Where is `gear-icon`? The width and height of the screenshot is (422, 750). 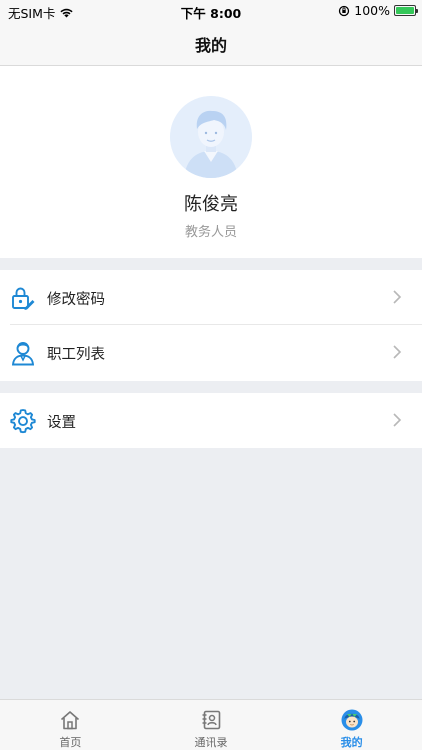
gear-icon is located at coordinates (23, 421).